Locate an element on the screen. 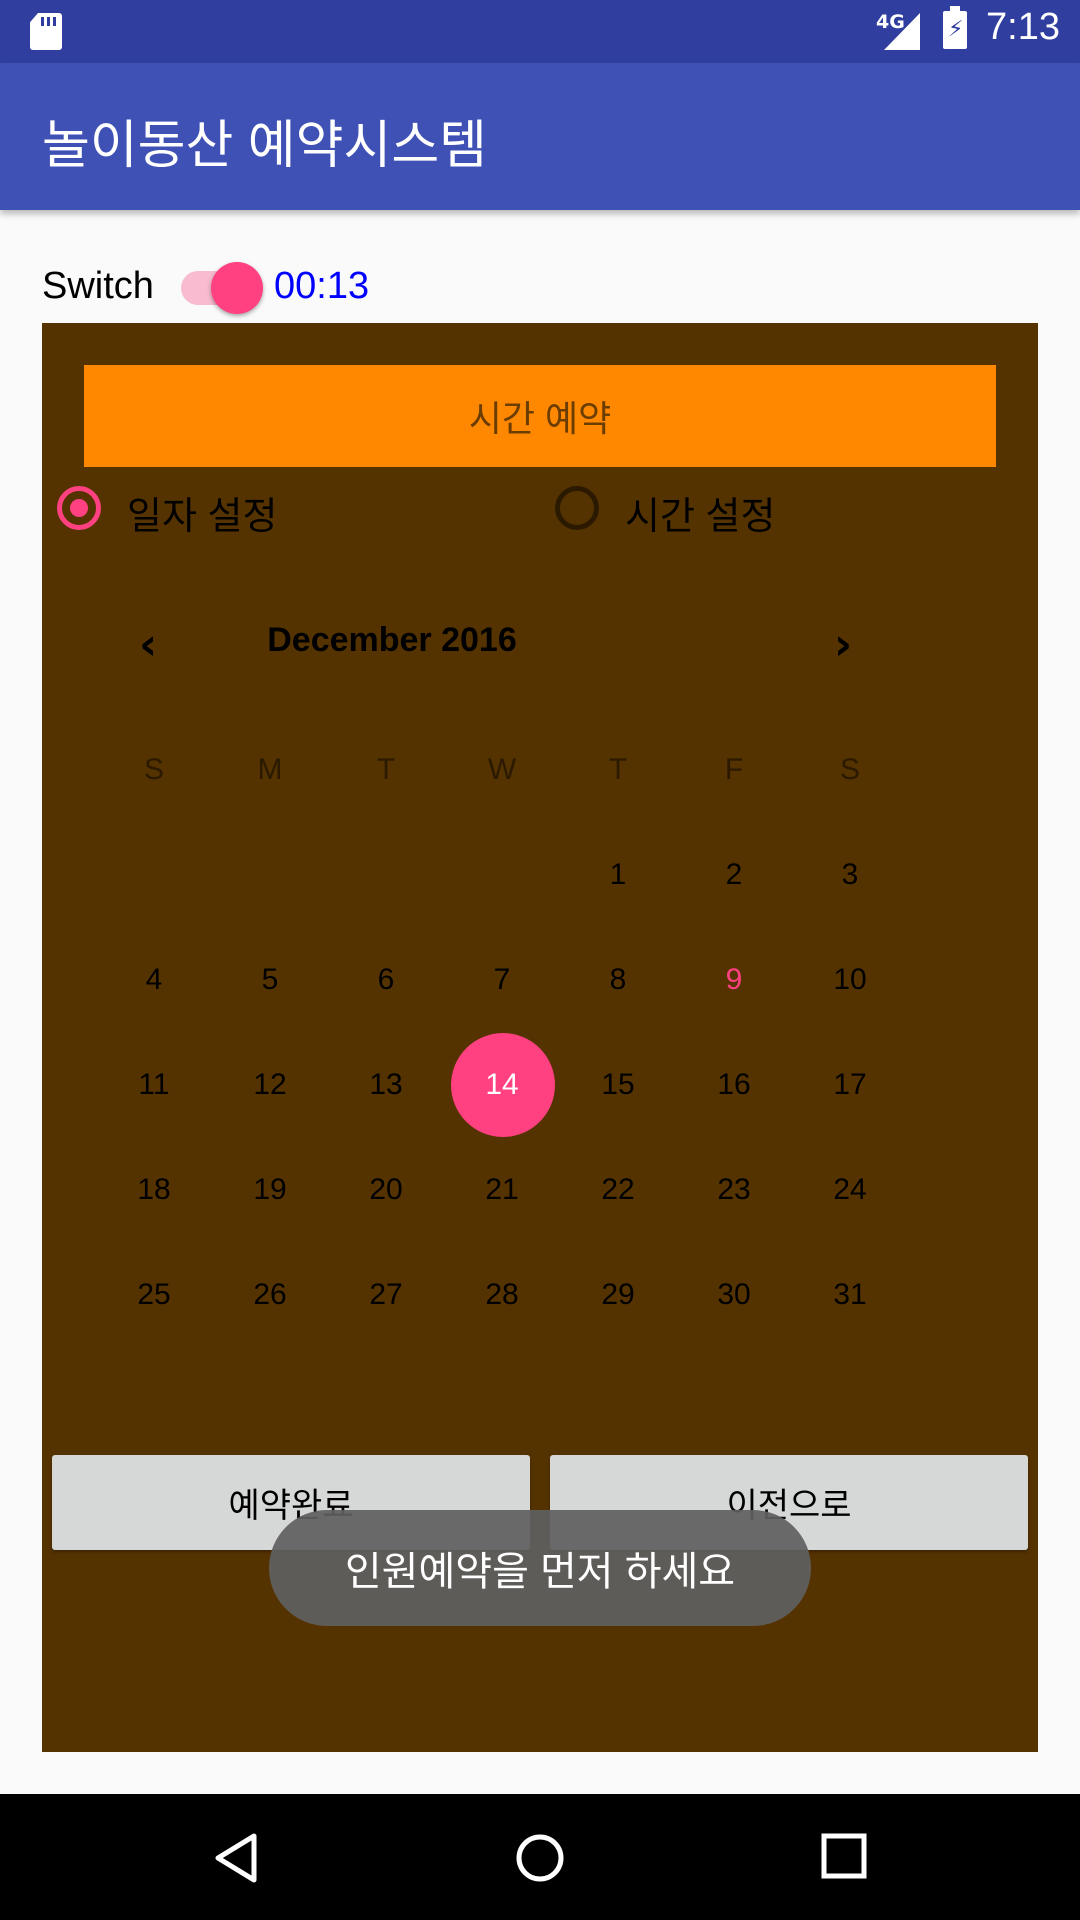 This screenshot has height=1920, width=1080. calendar-day: 10 is located at coordinates (850, 979).